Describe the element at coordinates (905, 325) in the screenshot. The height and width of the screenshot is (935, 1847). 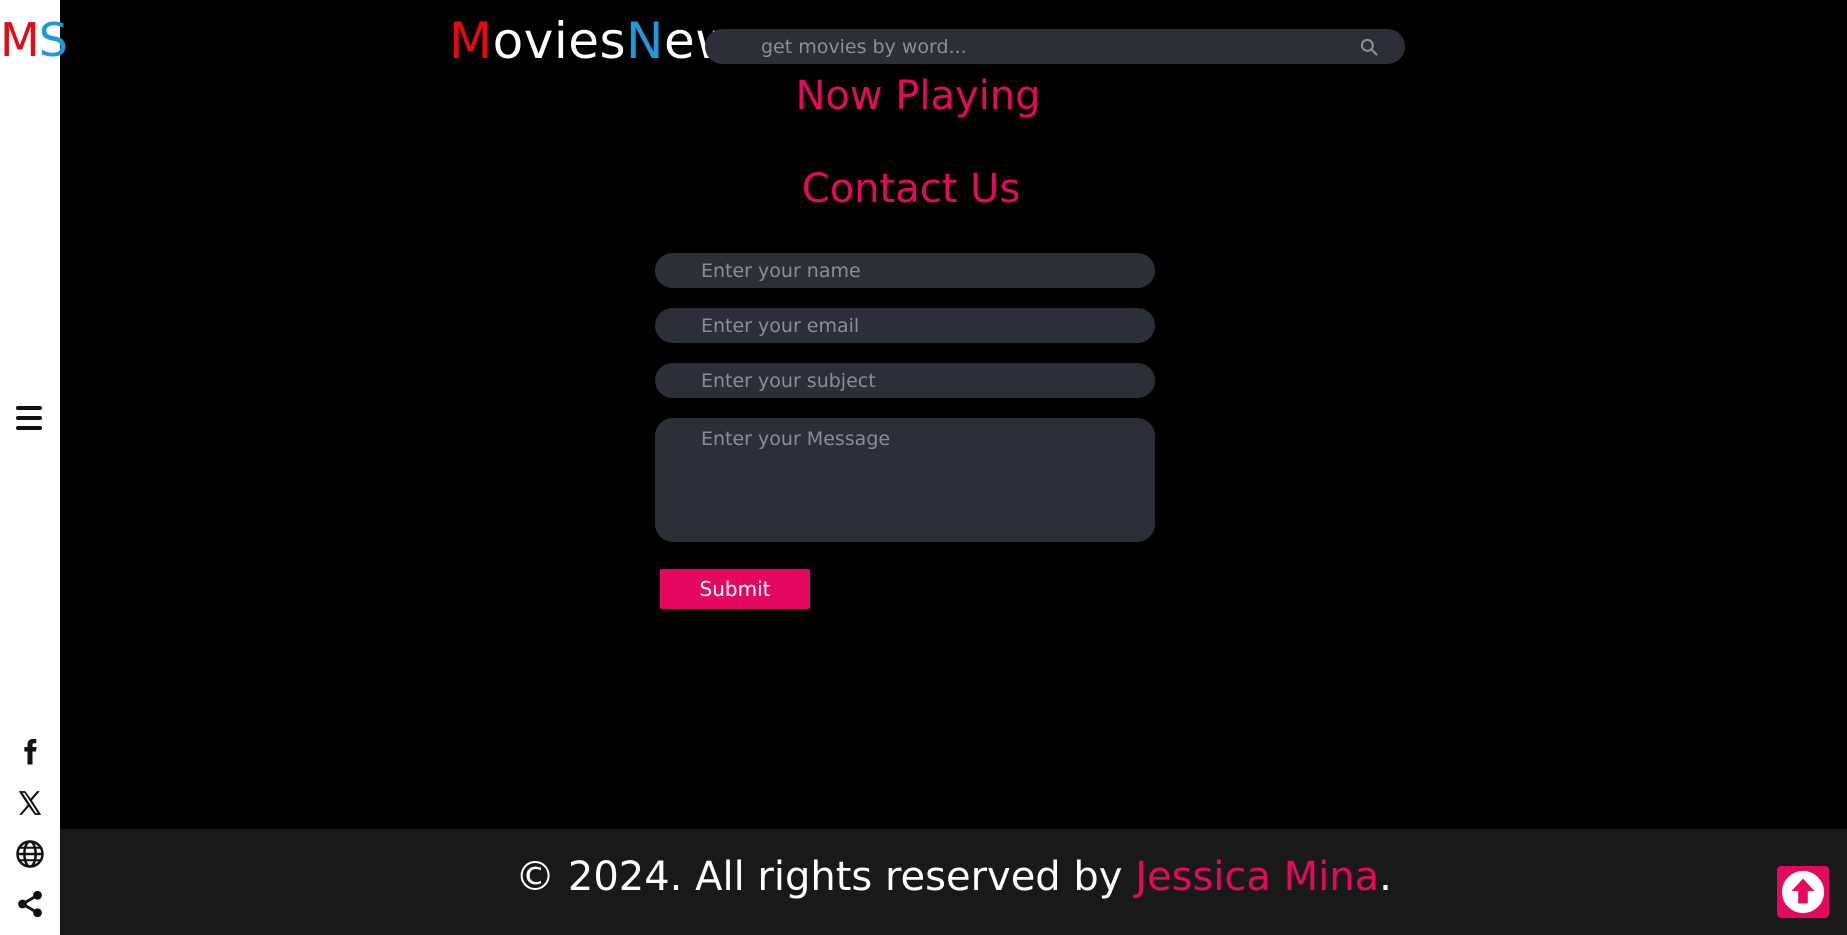
I see `email-field` at that location.